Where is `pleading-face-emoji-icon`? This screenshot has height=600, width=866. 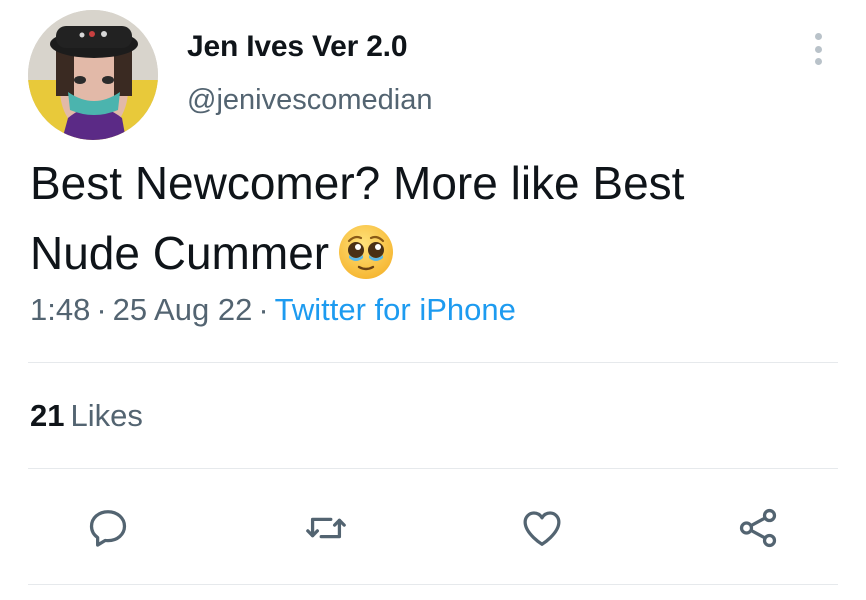 pleading-face-emoji-icon is located at coordinates (366, 261).